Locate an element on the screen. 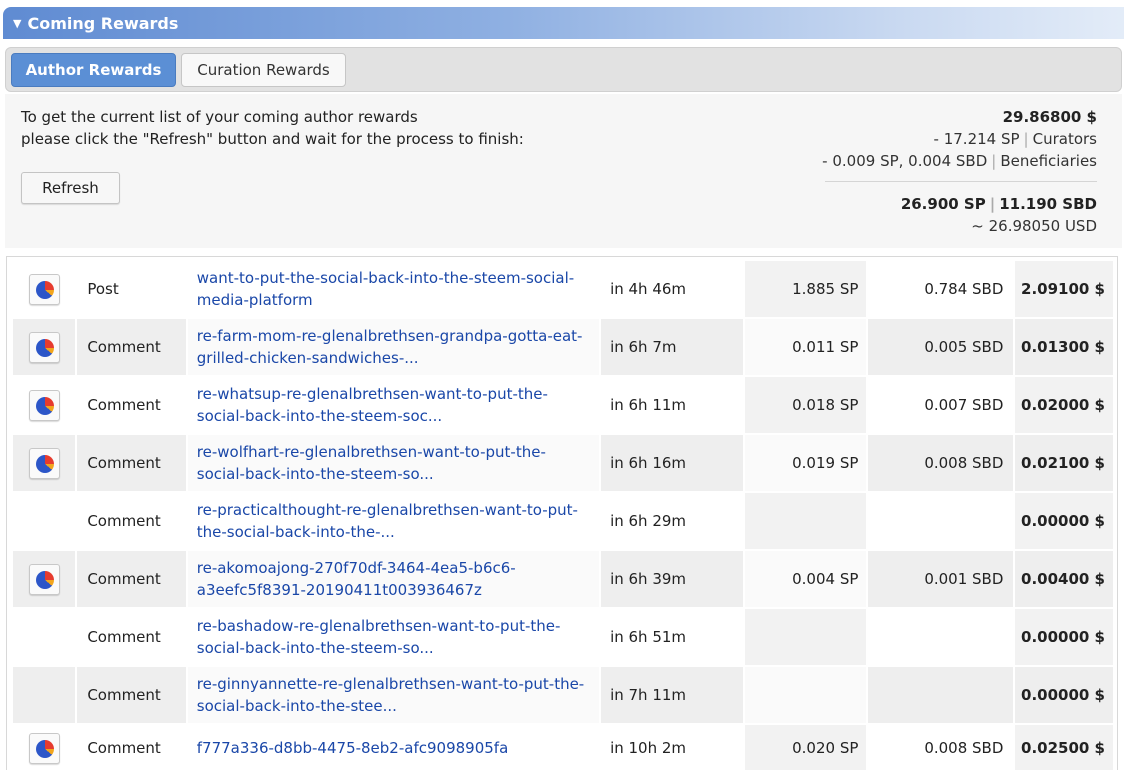 The image size is (1124, 770). sp-amount: 0.011 SP is located at coordinates (805, 347).